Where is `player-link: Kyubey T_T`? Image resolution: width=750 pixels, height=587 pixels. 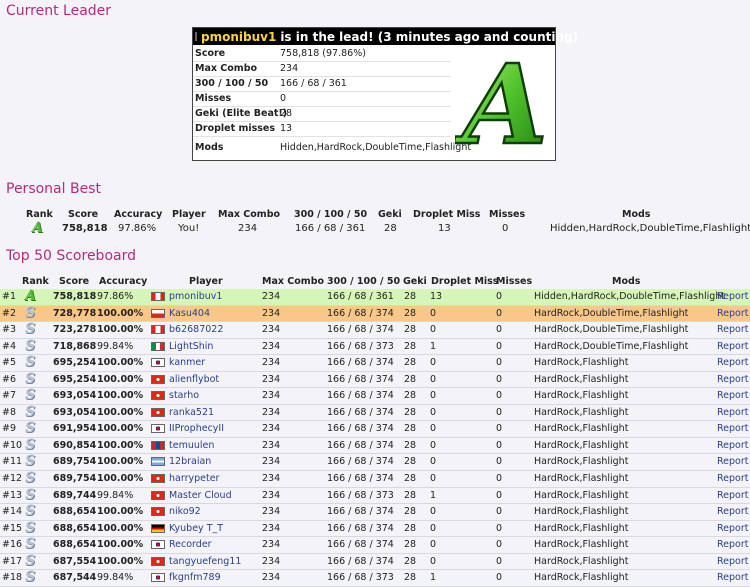
player-link: Kyubey T_T is located at coordinates (196, 529).